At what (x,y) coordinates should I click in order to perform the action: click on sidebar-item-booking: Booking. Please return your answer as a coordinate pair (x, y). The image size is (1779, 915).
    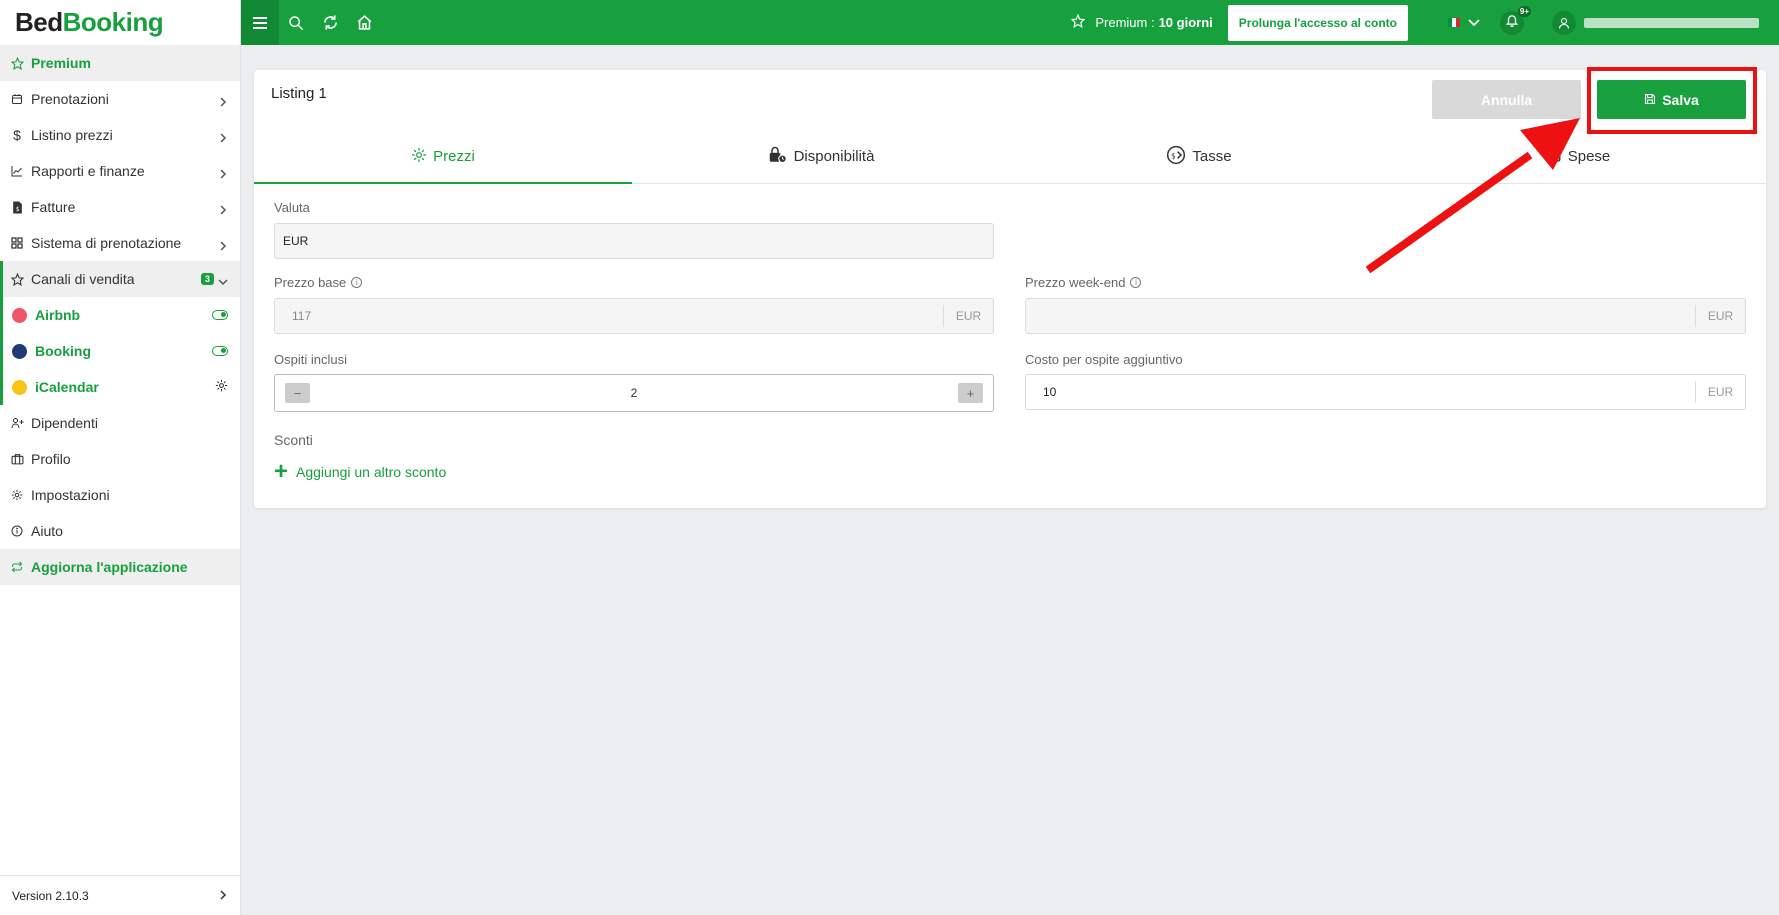
    Looking at the image, I should click on (120, 351).